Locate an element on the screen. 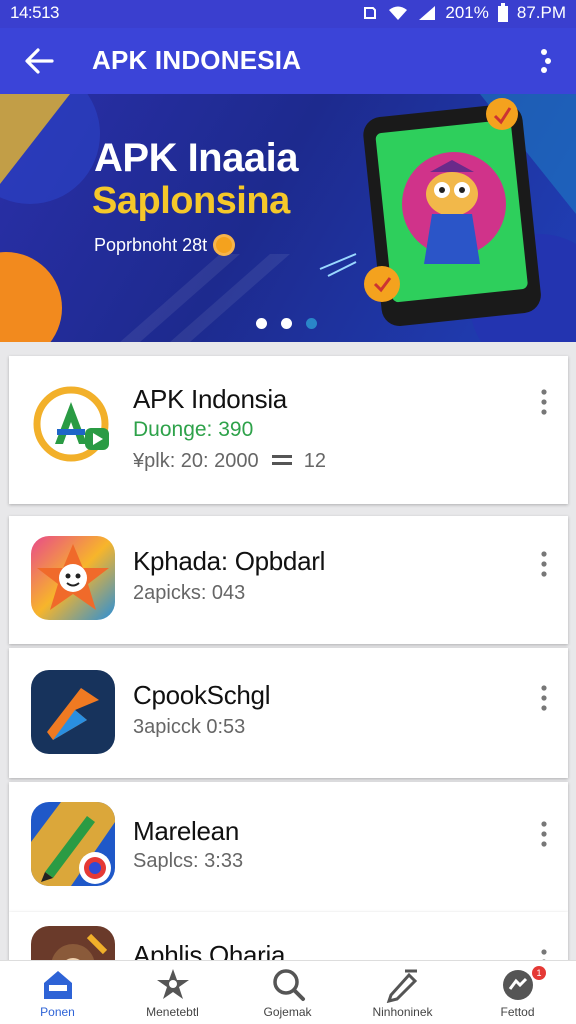  app-name: Marelean is located at coordinates (186, 831).